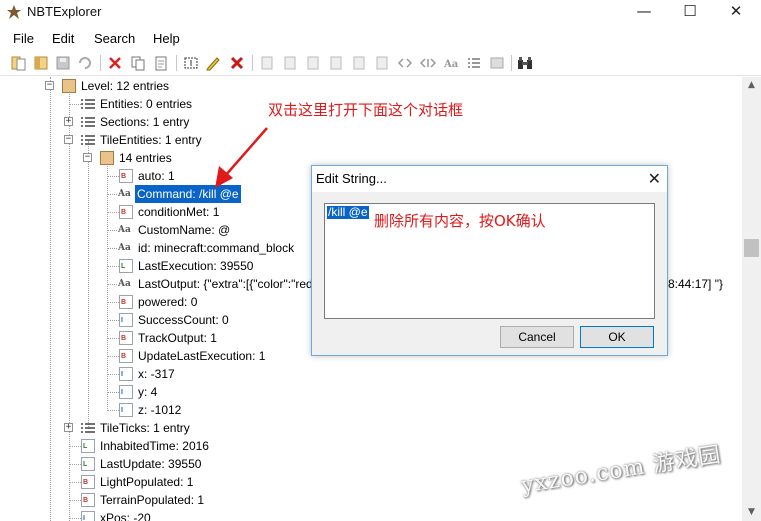 The image size is (761, 521). I want to click on tree-node-label: conditionMet: 1, so click(179, 212).